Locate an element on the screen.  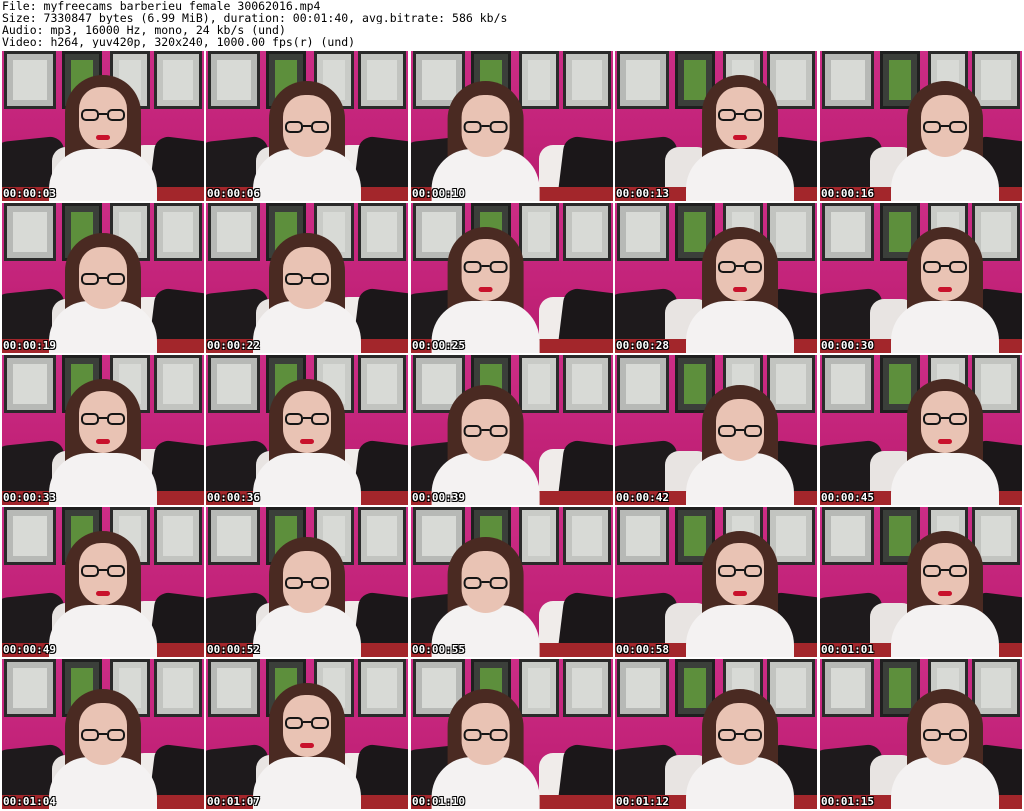
video-thumbnail: 00:00:16 is located at coordinates (921, 126).